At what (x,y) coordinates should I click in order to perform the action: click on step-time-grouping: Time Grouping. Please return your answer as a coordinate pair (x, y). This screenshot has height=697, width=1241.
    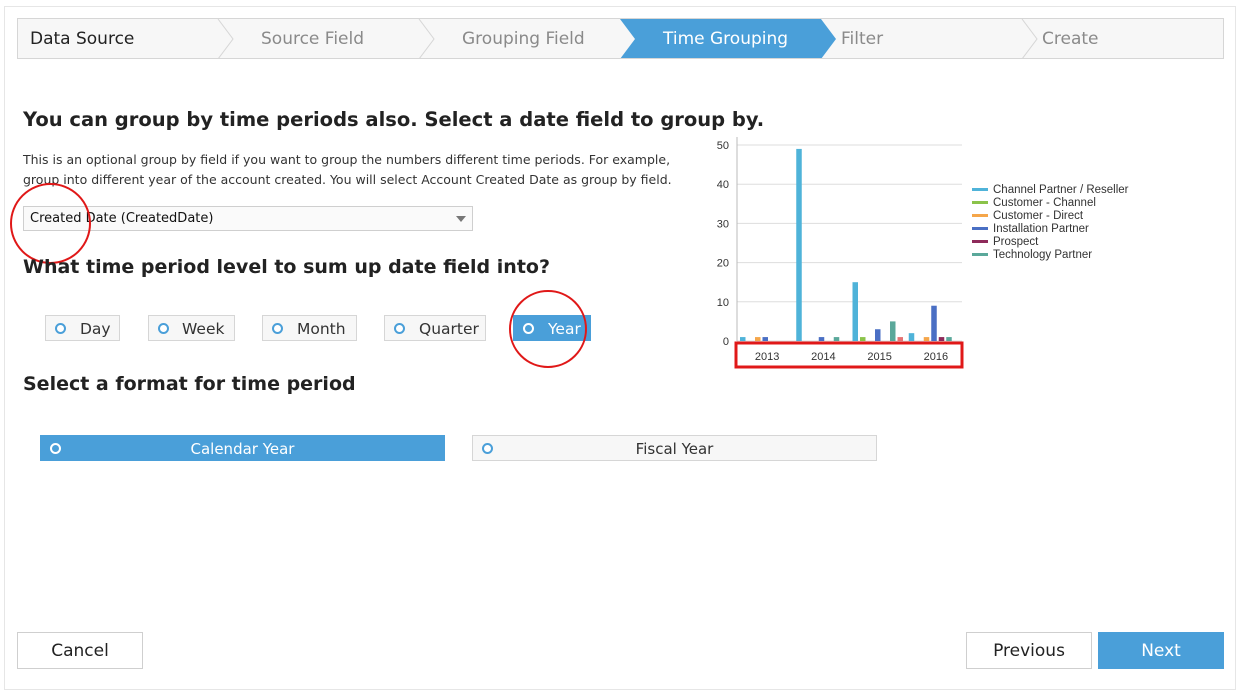
    Looking at the image, I should click on (748, 38).